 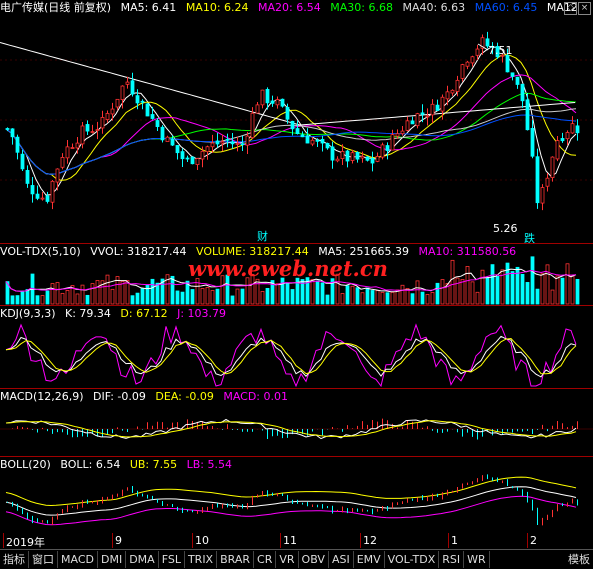 What do you see at coordinates (236, 559) in the screenshot?
I see `tab-brar: BRAR` at bounding box center [236, 559].